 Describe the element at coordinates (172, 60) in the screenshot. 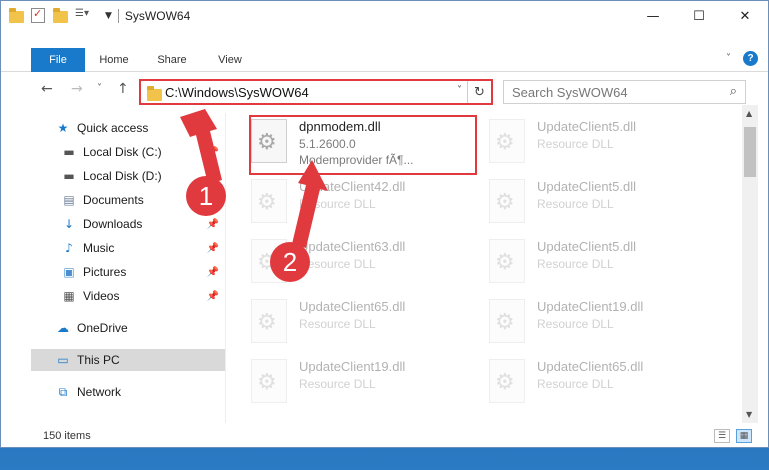

I see `tab-share: Share` at that location.